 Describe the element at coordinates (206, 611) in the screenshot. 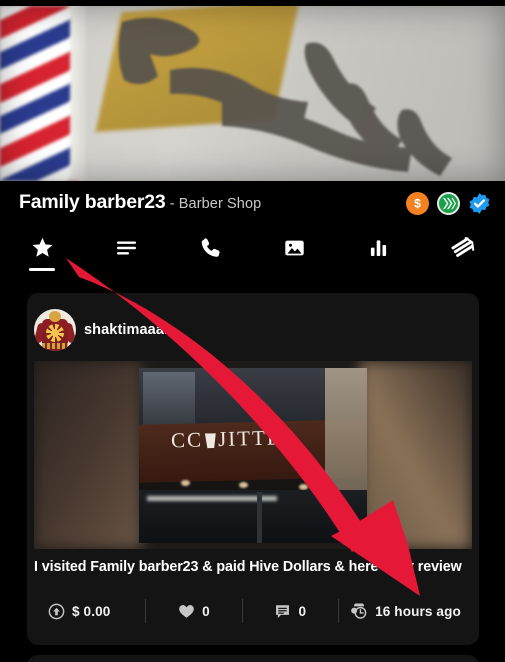

I see `like-label: 0` at that location.